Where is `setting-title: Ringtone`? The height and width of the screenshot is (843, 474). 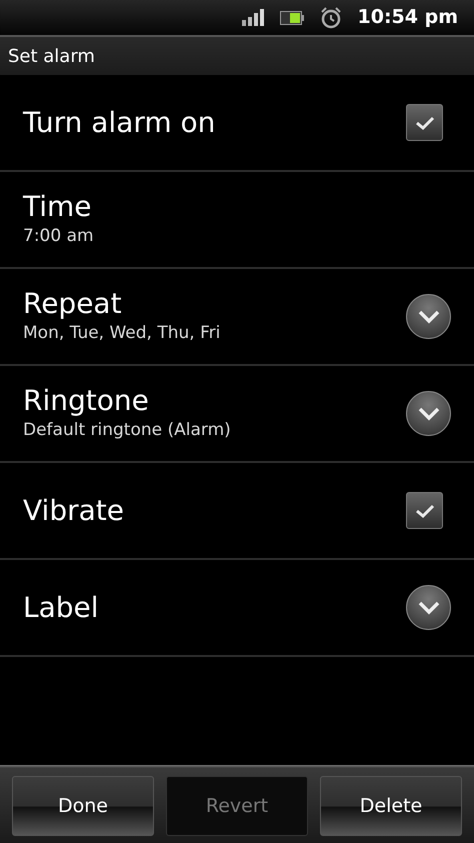
setting-title: Ringtone is located at coordinates (86, 401).